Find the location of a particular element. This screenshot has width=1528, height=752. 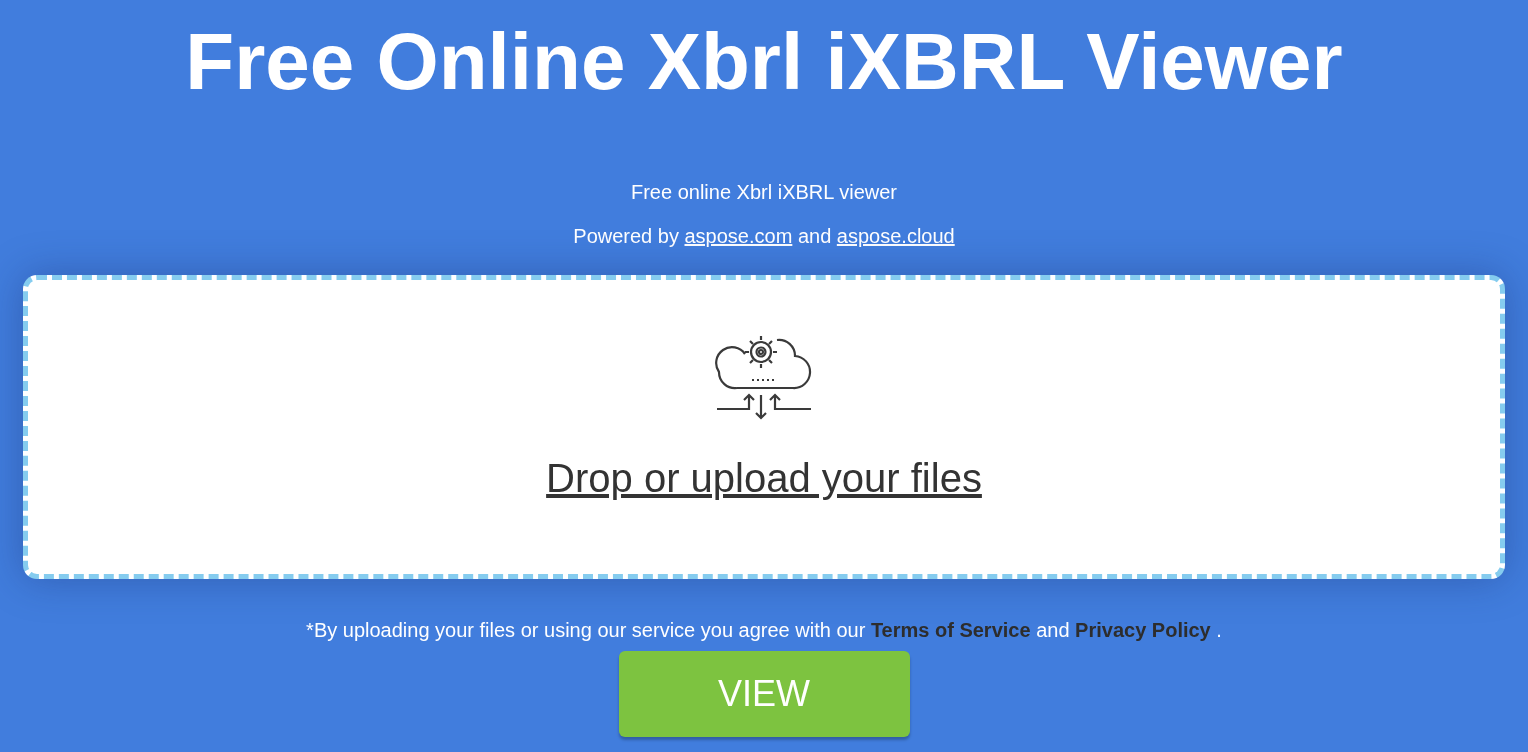

page-title: Free Online Xbrl iXBRL Viewer is located at coordinates (764, 62).